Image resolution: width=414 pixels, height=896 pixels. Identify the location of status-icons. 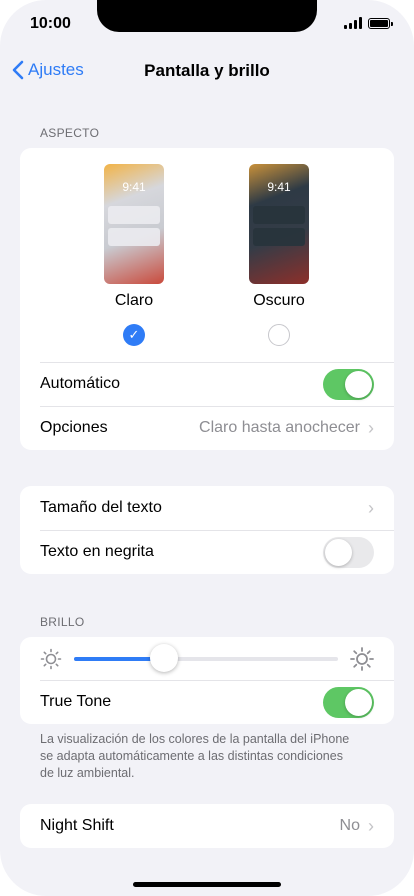
(368, 23).